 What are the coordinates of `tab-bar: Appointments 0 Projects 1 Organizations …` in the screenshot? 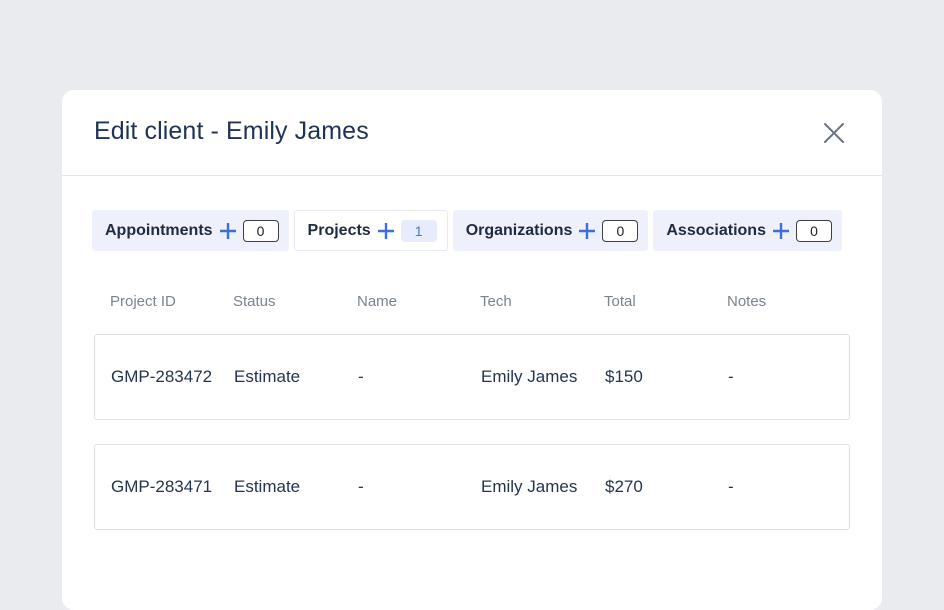 It's located at (467, 230).